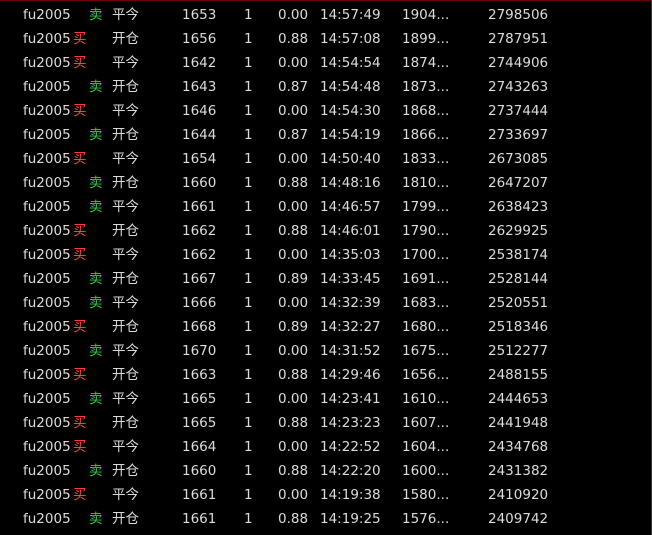  I want to click on trade-row: fu2005 卖平今 1665 1 0.00 14:23:41 1610... 2444653, so click(326, 399).